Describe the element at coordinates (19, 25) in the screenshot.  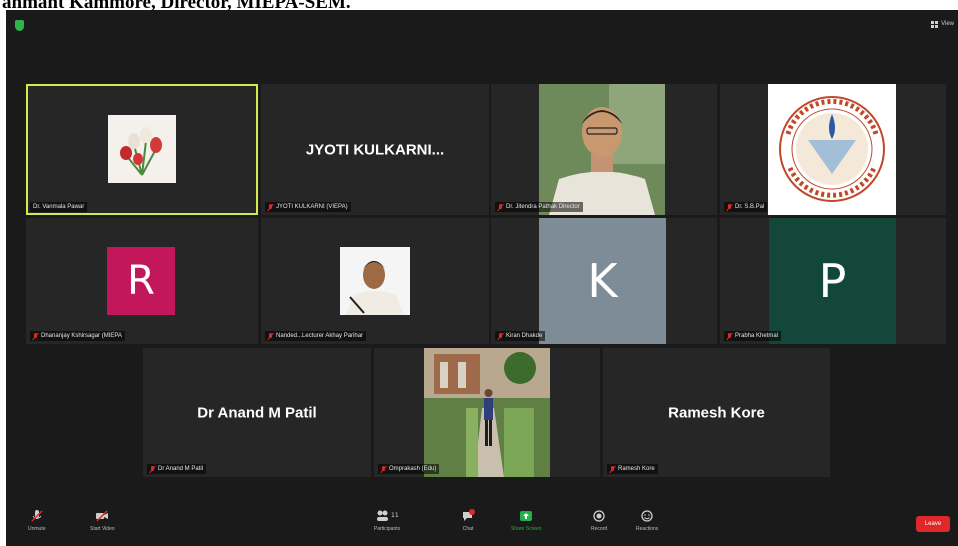
I see `security-shield-icon` at that location.